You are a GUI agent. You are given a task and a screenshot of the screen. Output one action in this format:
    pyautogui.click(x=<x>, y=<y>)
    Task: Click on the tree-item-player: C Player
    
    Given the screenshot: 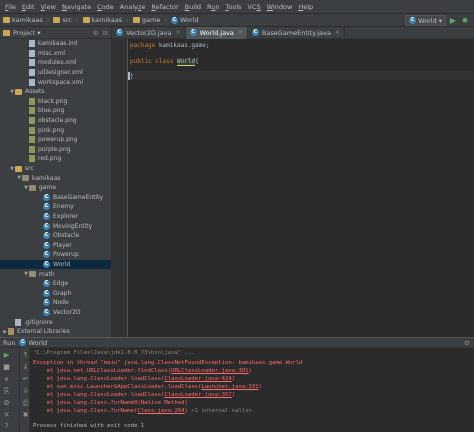 What is the action you would take?
    pyautogui.click(x=55, y=246)
    